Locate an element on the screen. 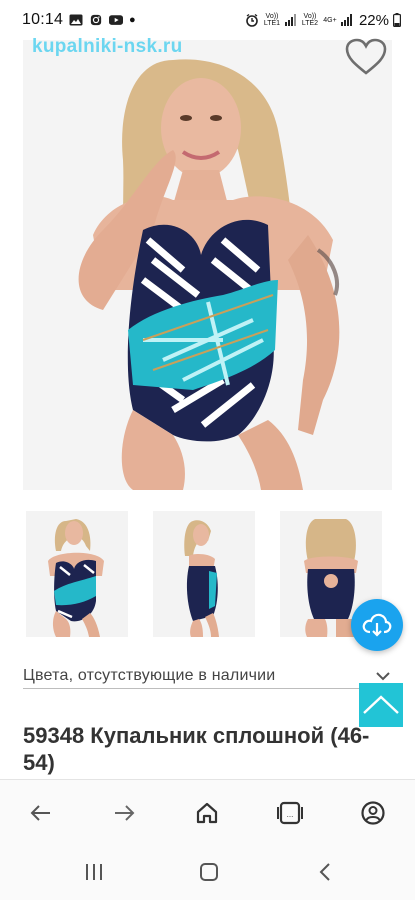 Image resolution: width=415 pixels, height=900 pixels. favorite-button is located at coordinates (366, 57).